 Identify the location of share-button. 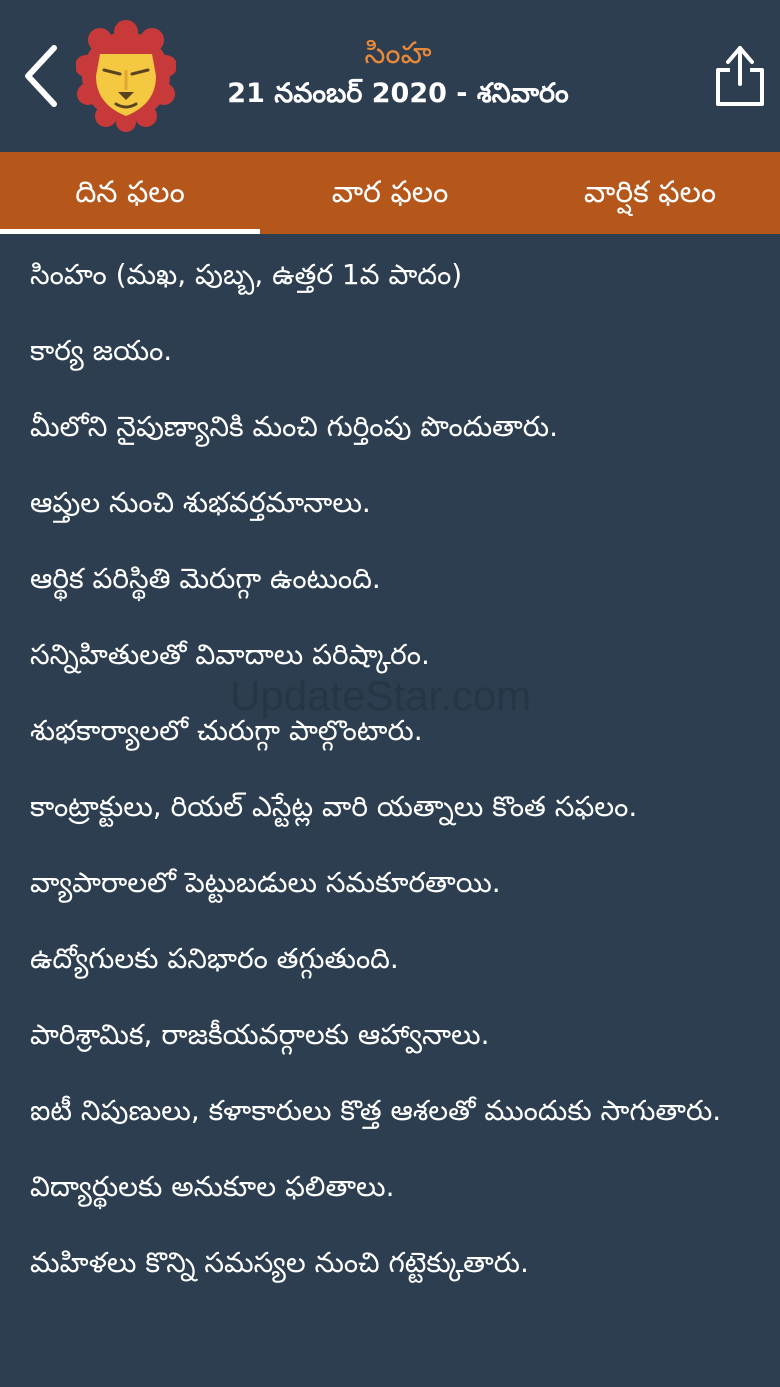
(740, 75).